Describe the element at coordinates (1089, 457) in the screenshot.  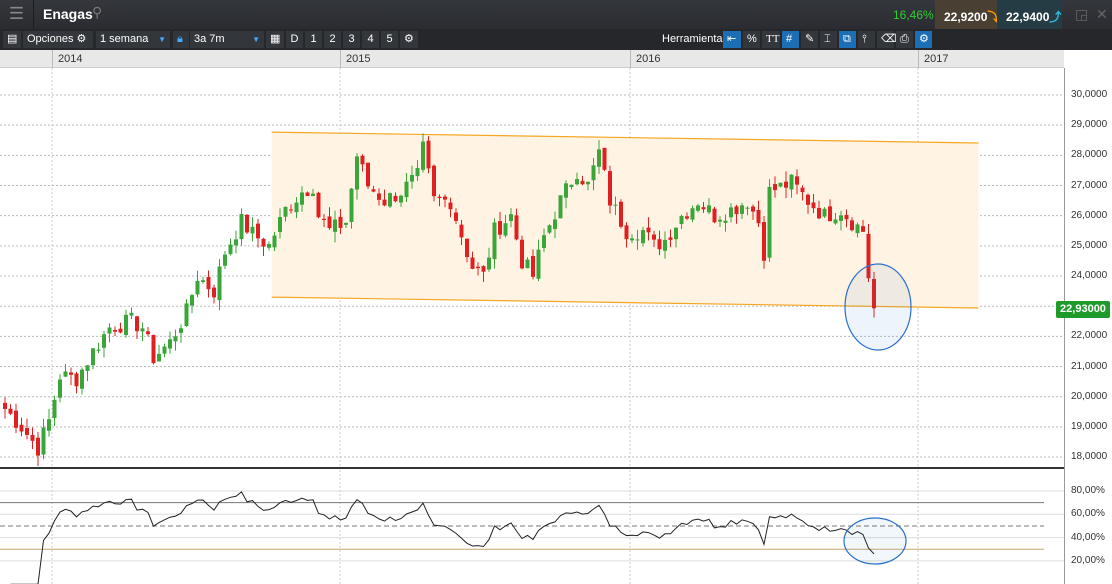
I see `y-tick-label: 18,0000` at that location.